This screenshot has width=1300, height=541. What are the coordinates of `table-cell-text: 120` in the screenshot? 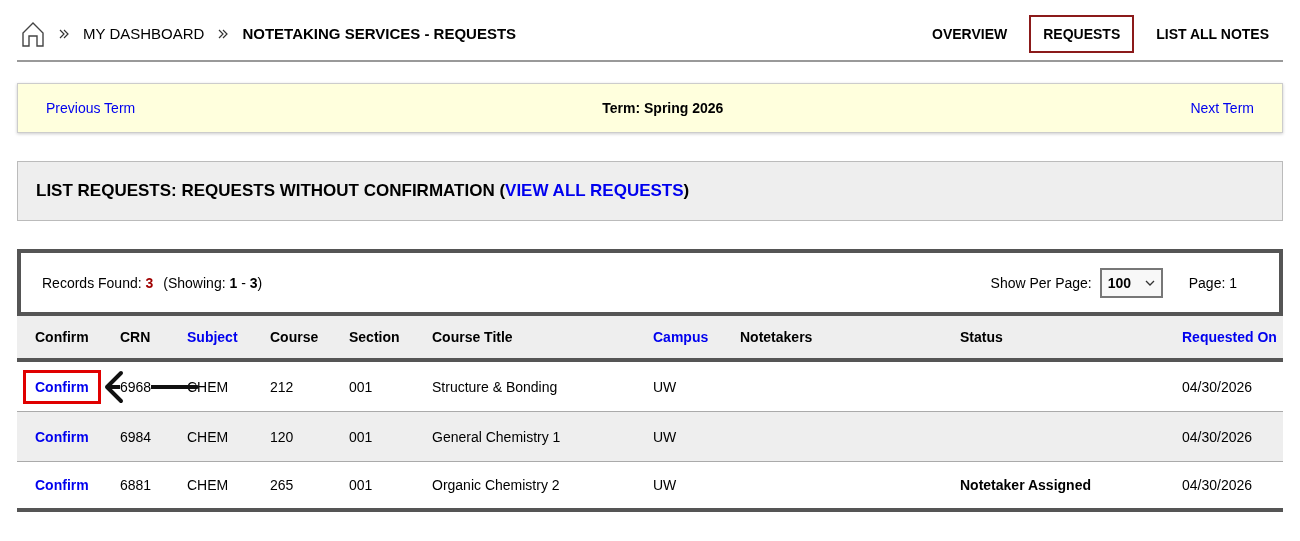 It's located at (282, 437).